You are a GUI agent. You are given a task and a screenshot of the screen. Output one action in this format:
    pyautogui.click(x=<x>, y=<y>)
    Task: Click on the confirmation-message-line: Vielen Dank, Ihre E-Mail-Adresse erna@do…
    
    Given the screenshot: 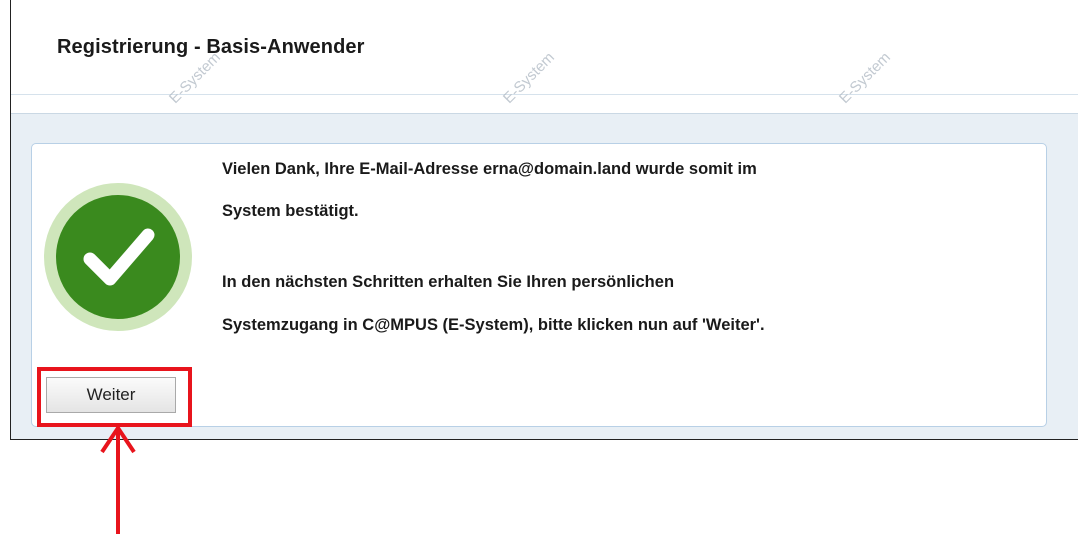 What is the action you would take?
    pyautogui.click(x=489, y=169)
    